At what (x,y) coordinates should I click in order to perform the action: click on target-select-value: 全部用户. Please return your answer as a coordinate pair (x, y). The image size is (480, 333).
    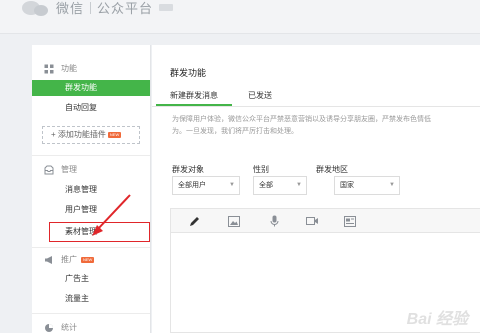
    Looking at the image, I should click on (192, 185).